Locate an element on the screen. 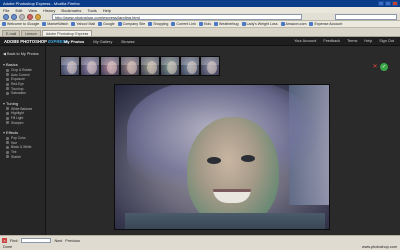 This screenshot has width=400, height=250. nav-my-photos: My Photos is located at coordinates (74, 41).